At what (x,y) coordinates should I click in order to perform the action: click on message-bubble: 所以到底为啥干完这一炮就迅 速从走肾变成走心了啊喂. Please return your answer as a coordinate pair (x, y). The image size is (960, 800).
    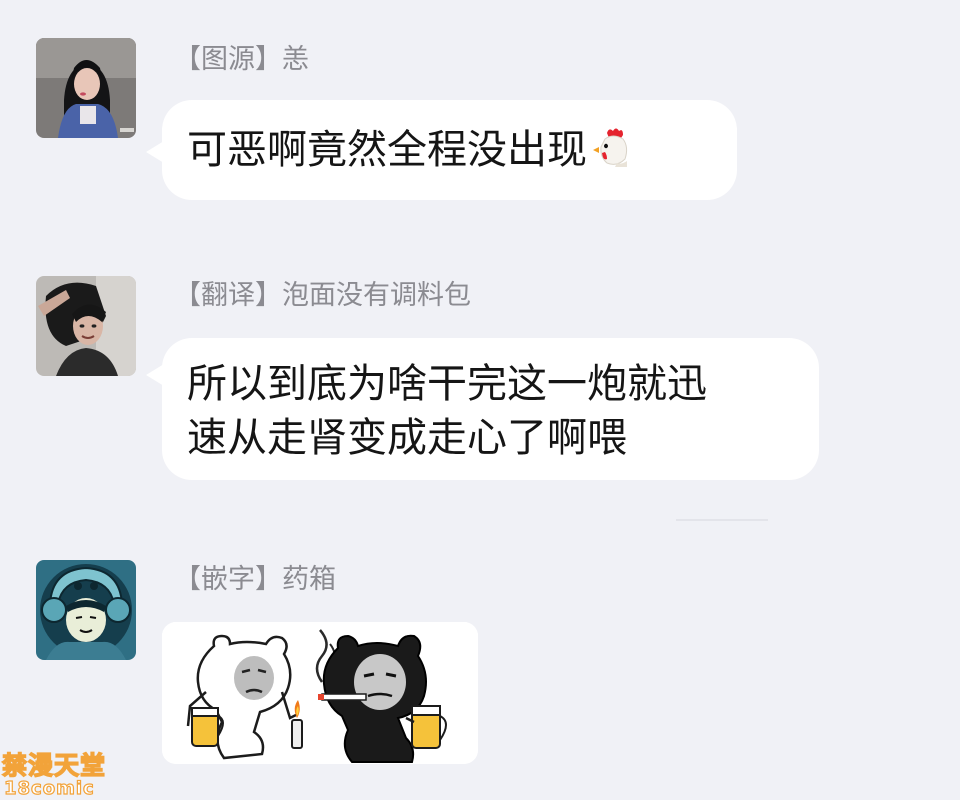
    Looking at the image, I should click on (490, 409).